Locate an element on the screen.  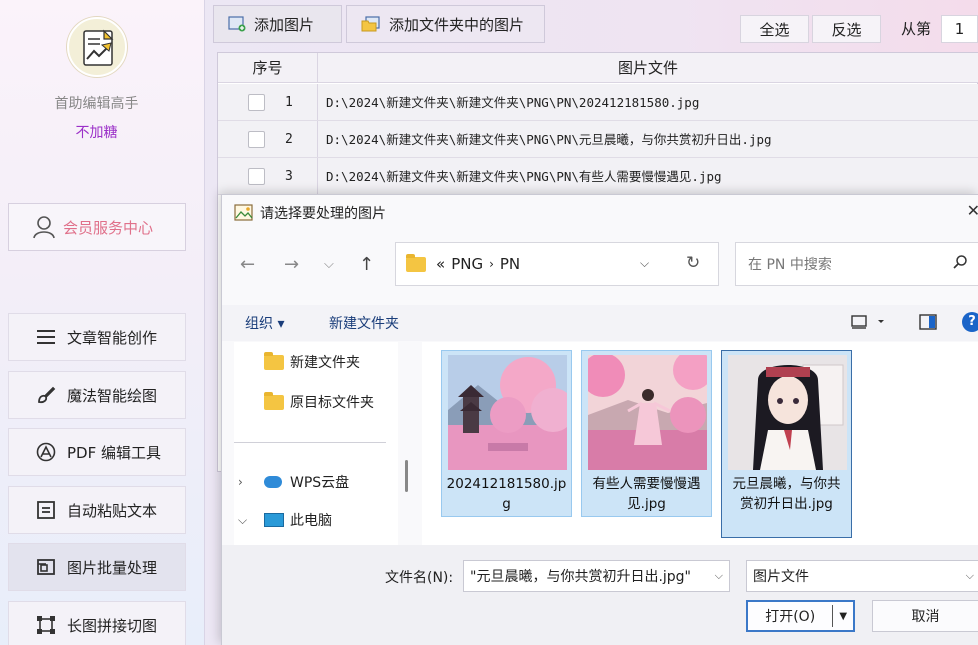
nav-label: 魔法智能绘图 is located at coordinates (112, 395).